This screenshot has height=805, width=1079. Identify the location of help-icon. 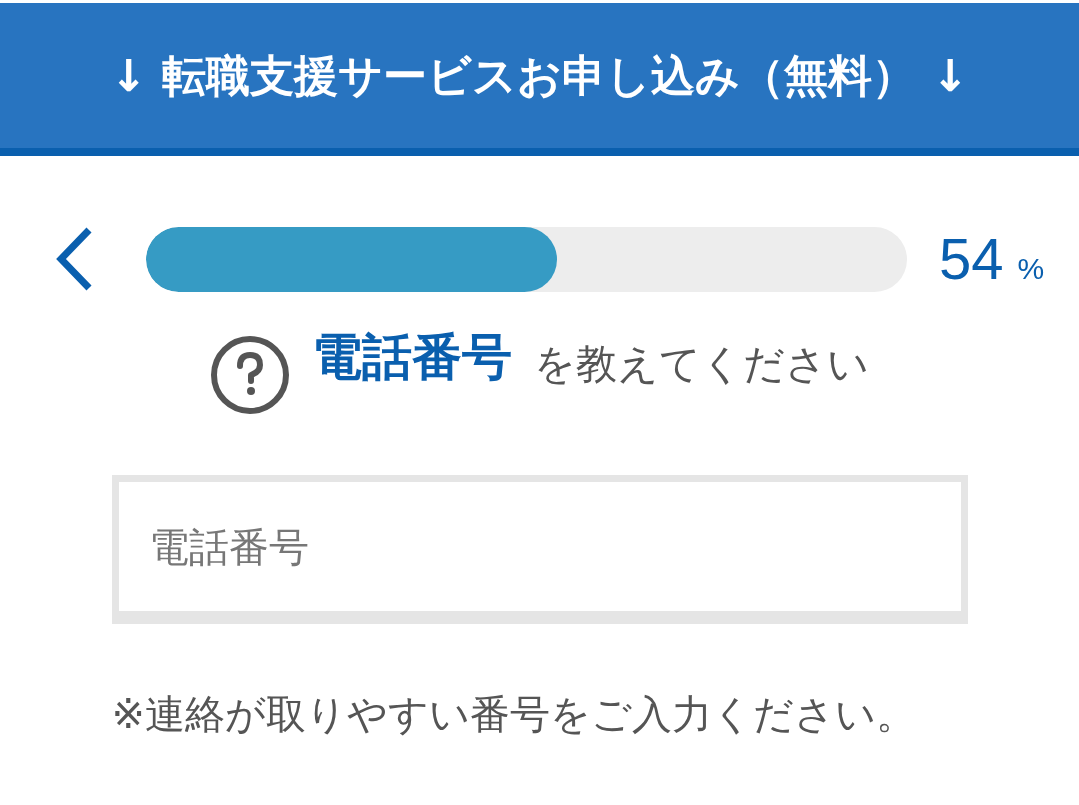
(250, 375).